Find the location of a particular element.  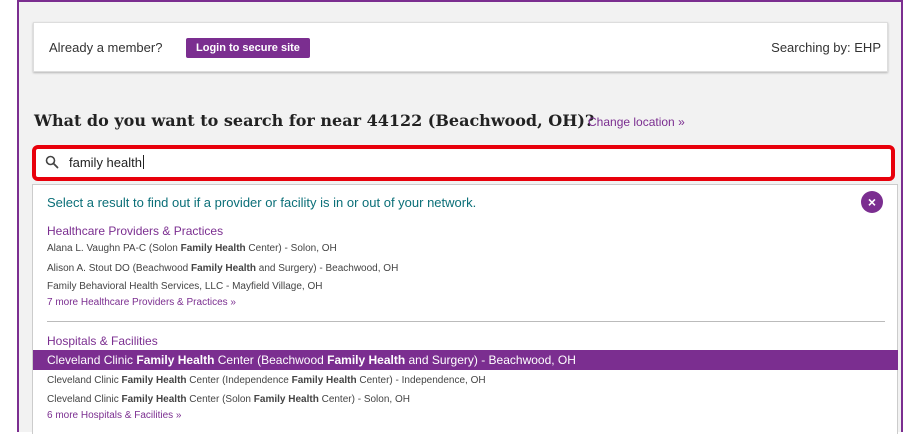

searching-by-label: Searching by: EHP is located at coordinates (826, 47).